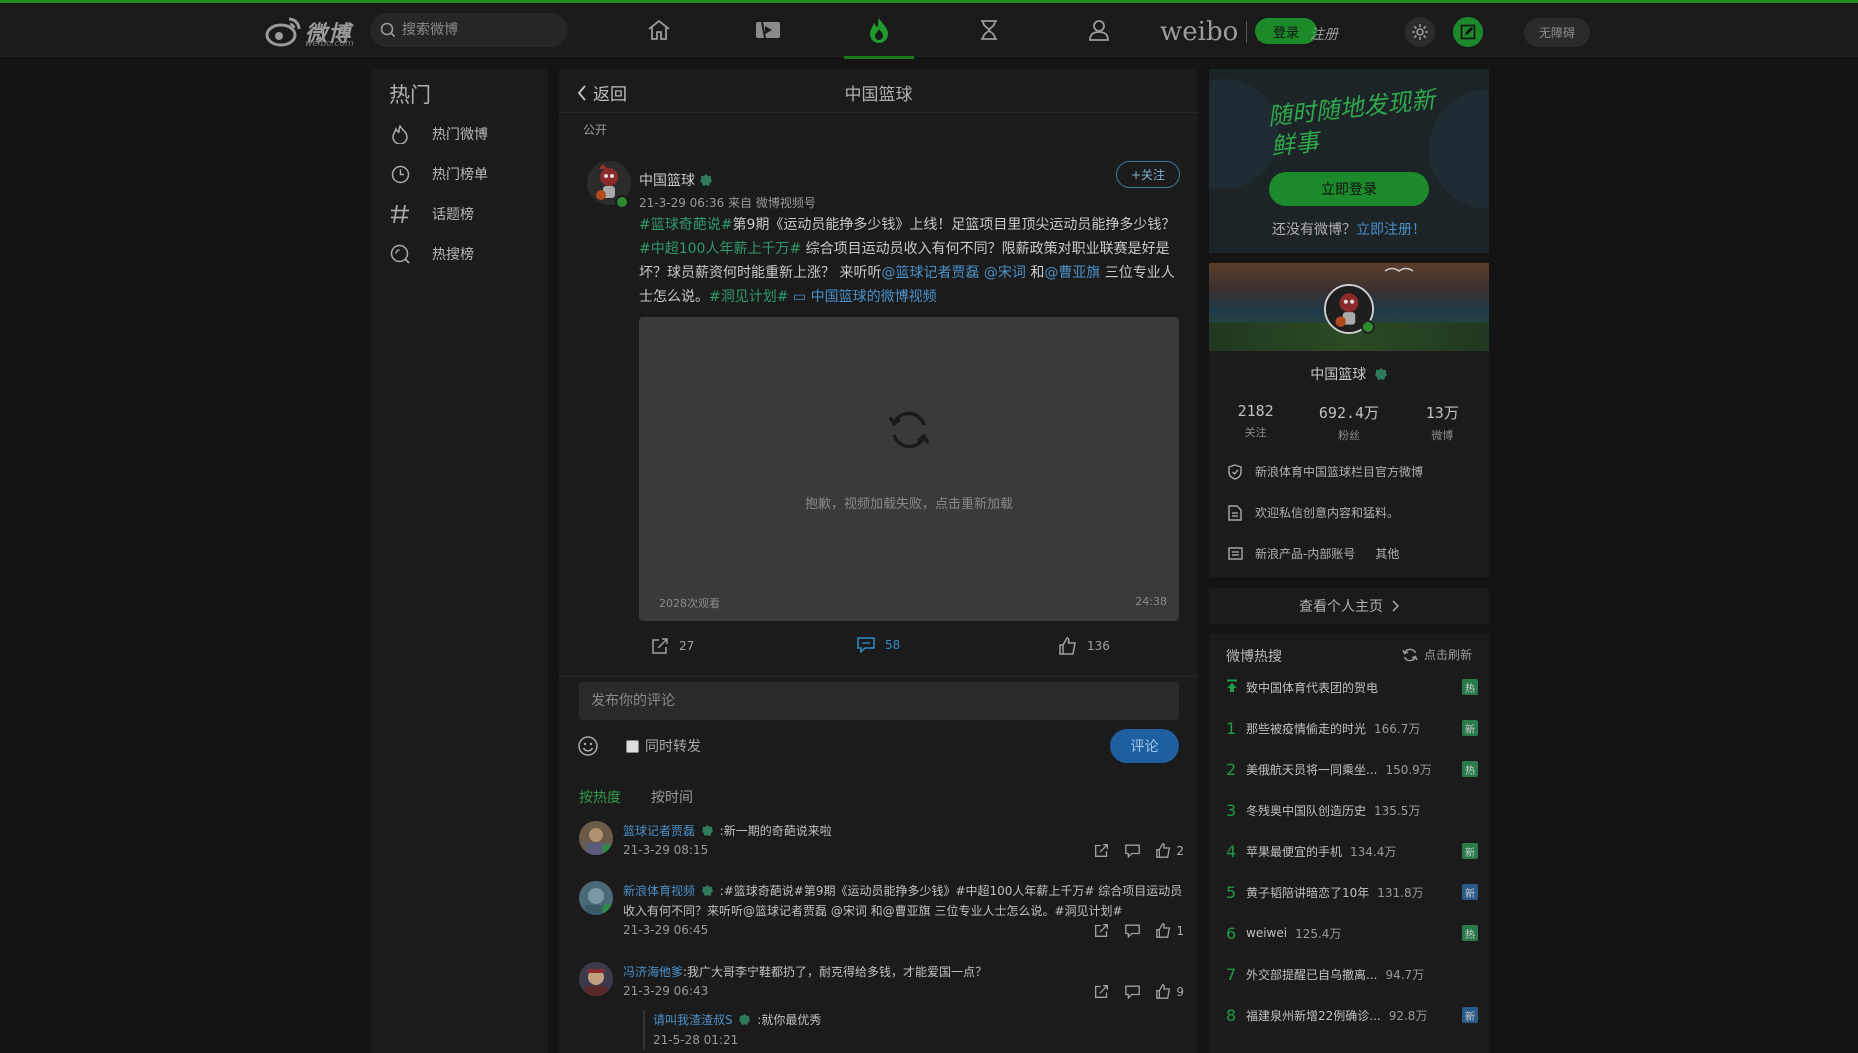 This screenshot has height=1053, width=1858. What do you see at coordinates (1437, 654) in the screenshot?
I see `refresh-button: 点击刷新` at bounding box center [1437, 654].